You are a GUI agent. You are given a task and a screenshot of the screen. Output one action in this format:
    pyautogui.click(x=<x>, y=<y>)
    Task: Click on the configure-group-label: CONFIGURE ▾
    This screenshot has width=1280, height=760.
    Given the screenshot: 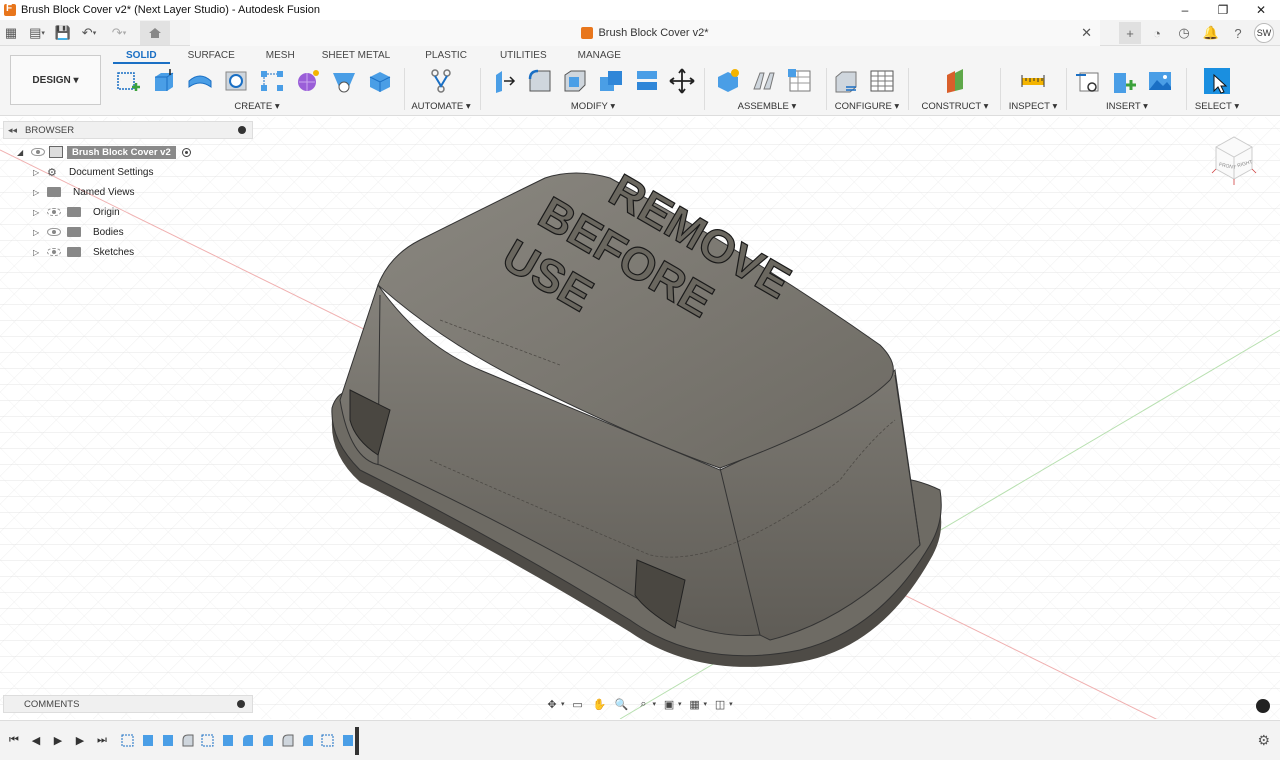 What is the action you would take?
    pyautogui.click(x=867, y=106)
    